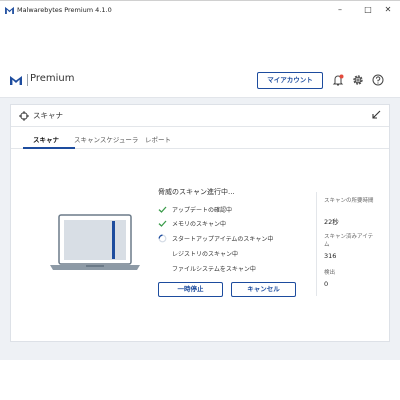  I want to click on scan-step: メモリのスキャン中, so click(233, 224).